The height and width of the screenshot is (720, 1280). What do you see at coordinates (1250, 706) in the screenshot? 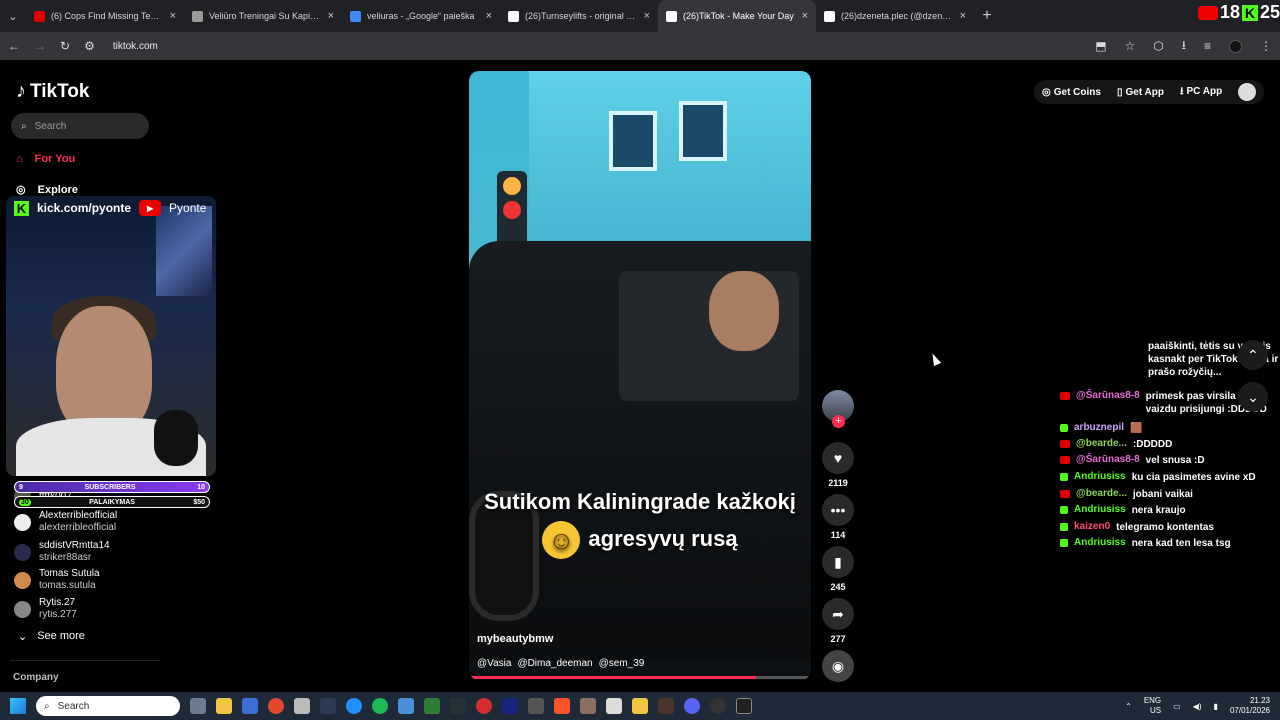
I see `clock: 21.23 07/01/2026` at bounding box center [1250, 706].